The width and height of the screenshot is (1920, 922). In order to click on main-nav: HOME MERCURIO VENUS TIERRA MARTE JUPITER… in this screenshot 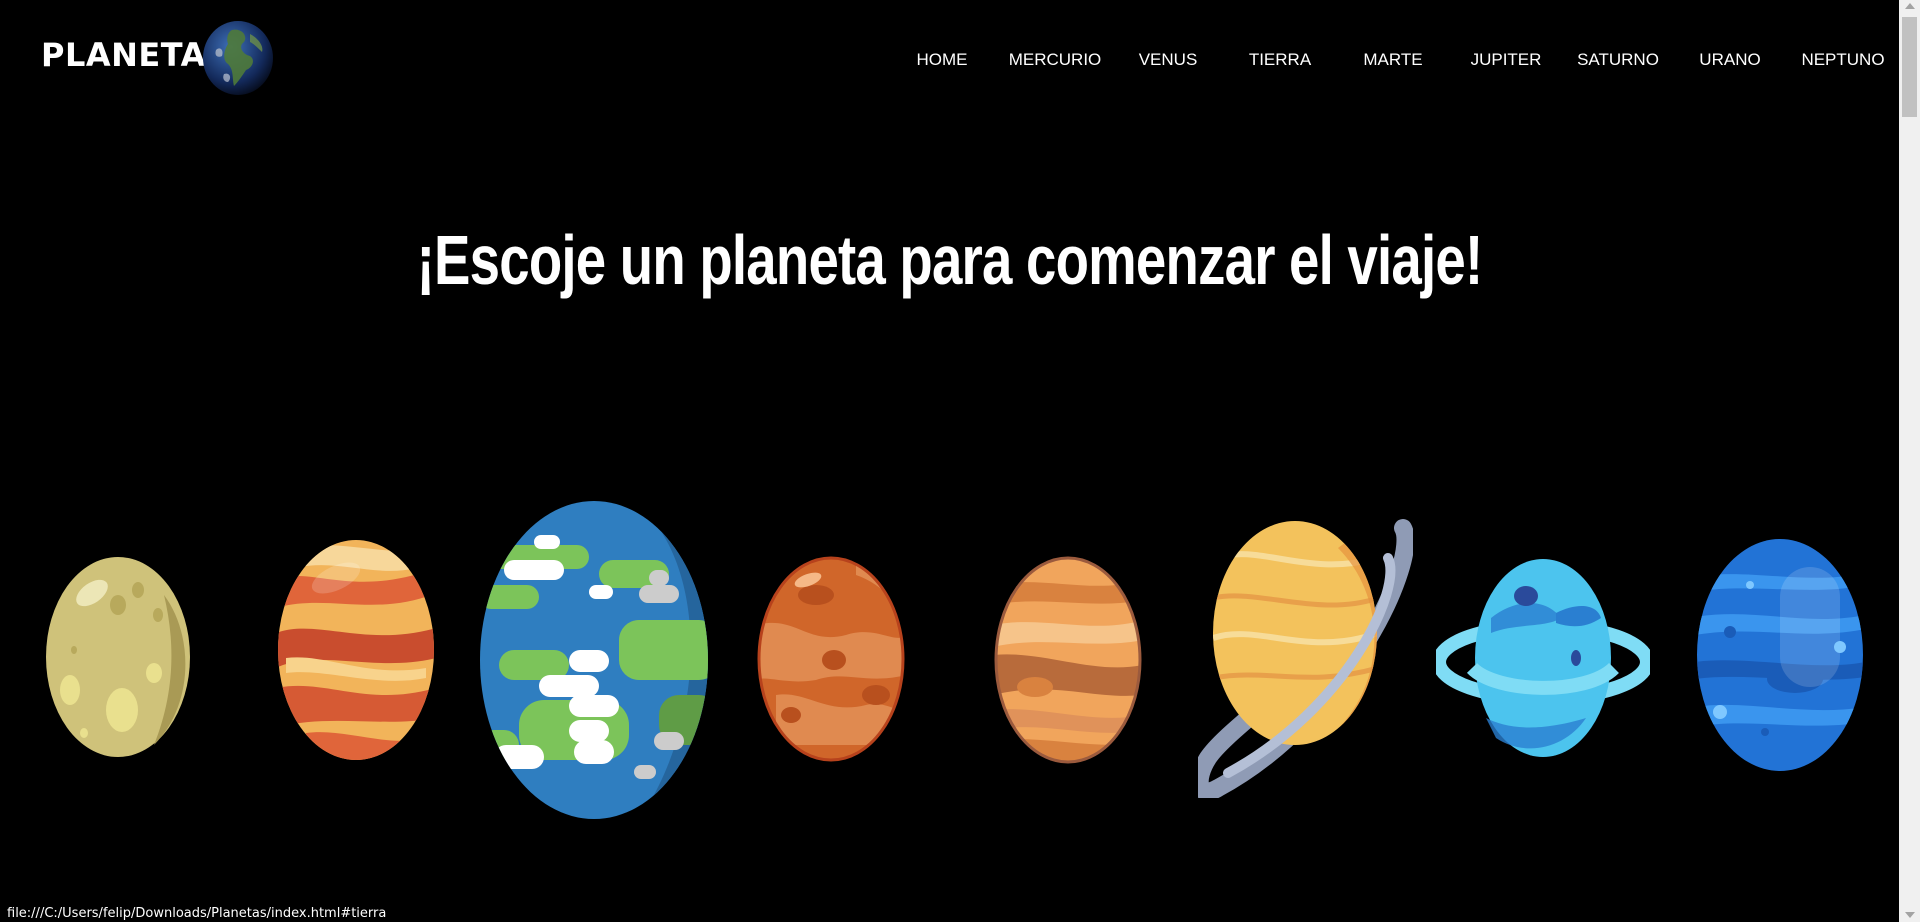, I will do `click(949, 62)`.